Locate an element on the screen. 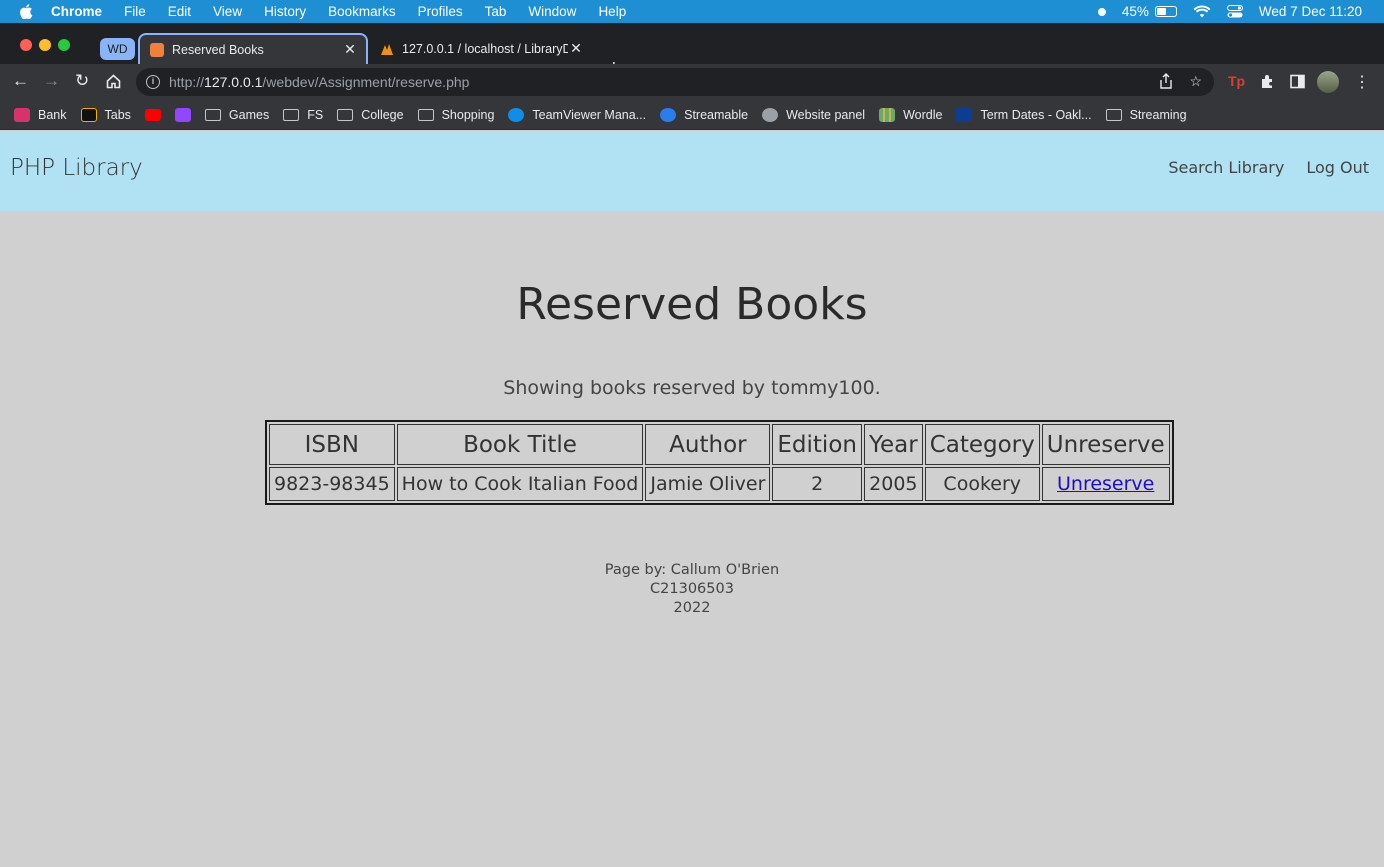 The height and width of the screenshot is (867, 1384). cell-book-title: How to Cook Italian Food is located at coordinates (520, 484).